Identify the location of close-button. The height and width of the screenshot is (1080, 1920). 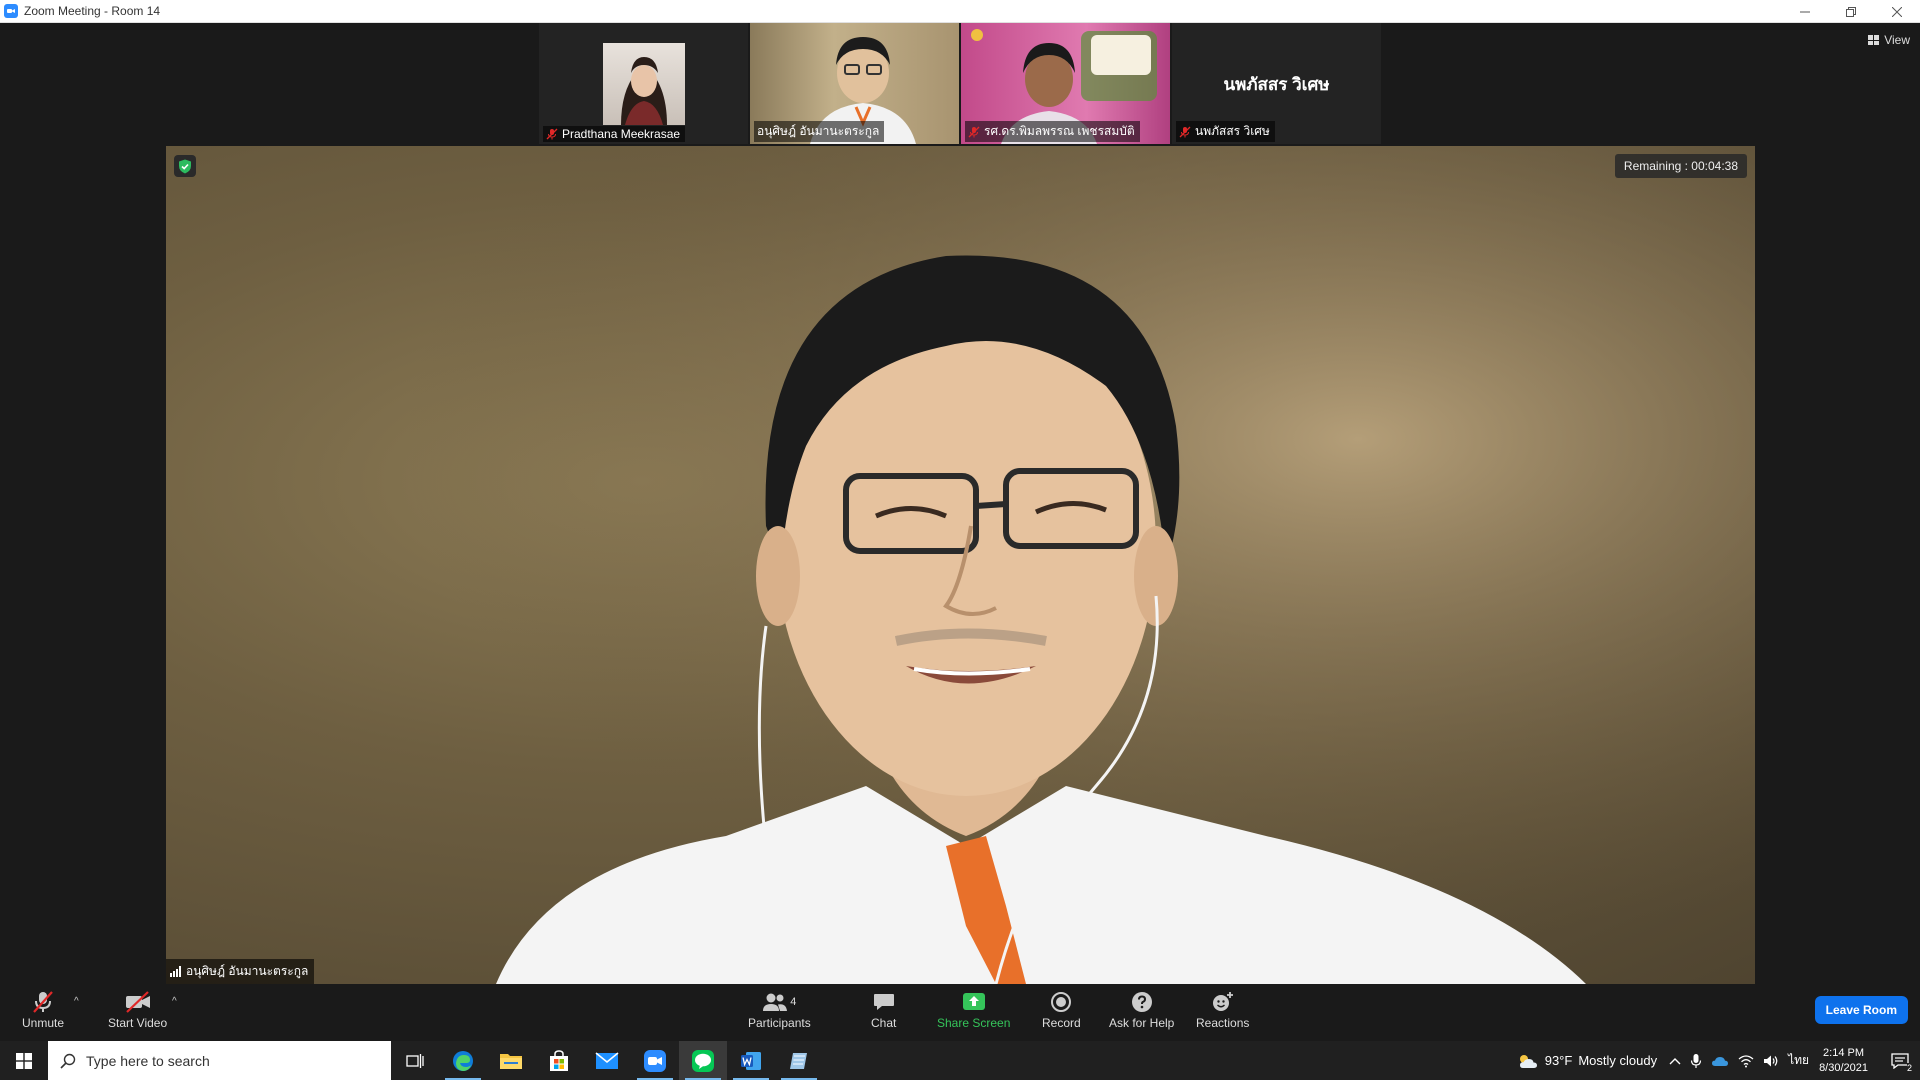
(1897, 11).